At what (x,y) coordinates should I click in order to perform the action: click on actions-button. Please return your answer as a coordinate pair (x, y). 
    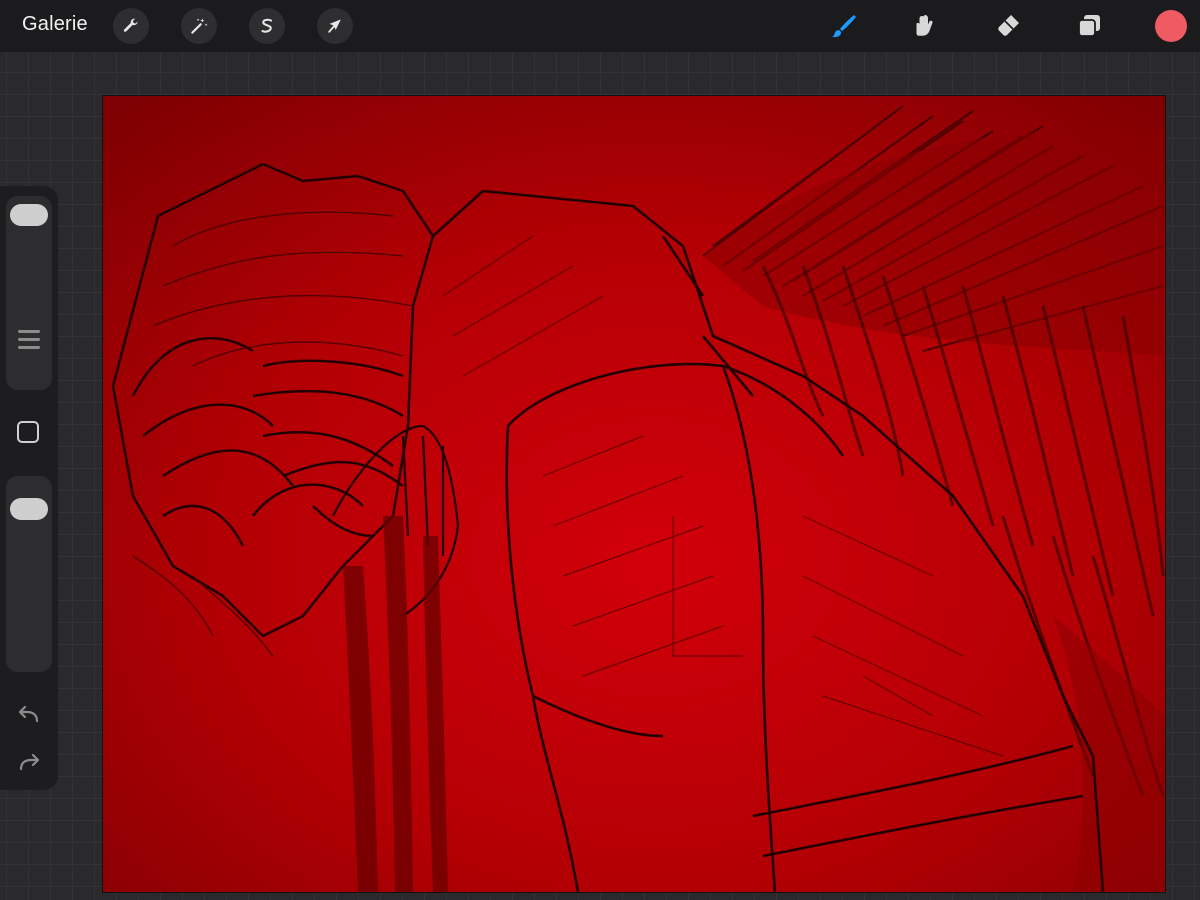
    Looking at the image, I should click on (131, 26).